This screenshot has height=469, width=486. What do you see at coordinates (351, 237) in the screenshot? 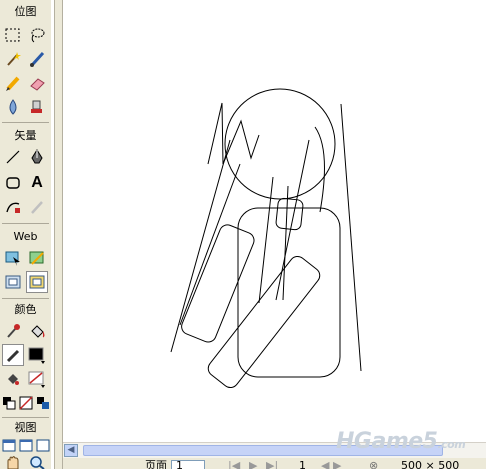
I see `right-long-line` at bounding box center [351, 237].